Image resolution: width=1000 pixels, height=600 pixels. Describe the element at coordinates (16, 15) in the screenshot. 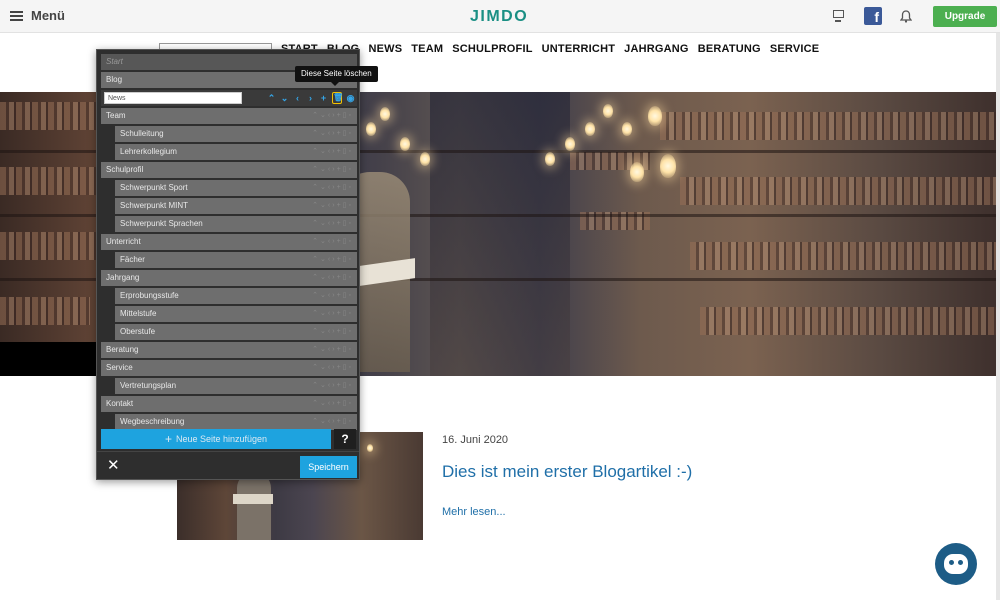

I see `hamburger-icon` at that location.